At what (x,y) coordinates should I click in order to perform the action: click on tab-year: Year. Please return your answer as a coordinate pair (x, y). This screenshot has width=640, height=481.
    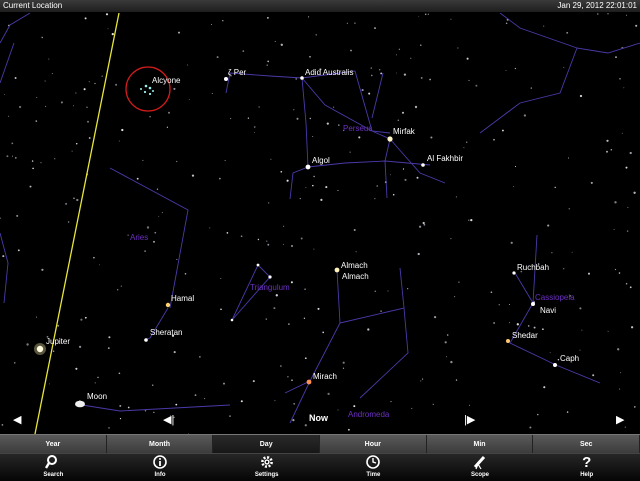
    Looking at the image, I should click on (53, 444).